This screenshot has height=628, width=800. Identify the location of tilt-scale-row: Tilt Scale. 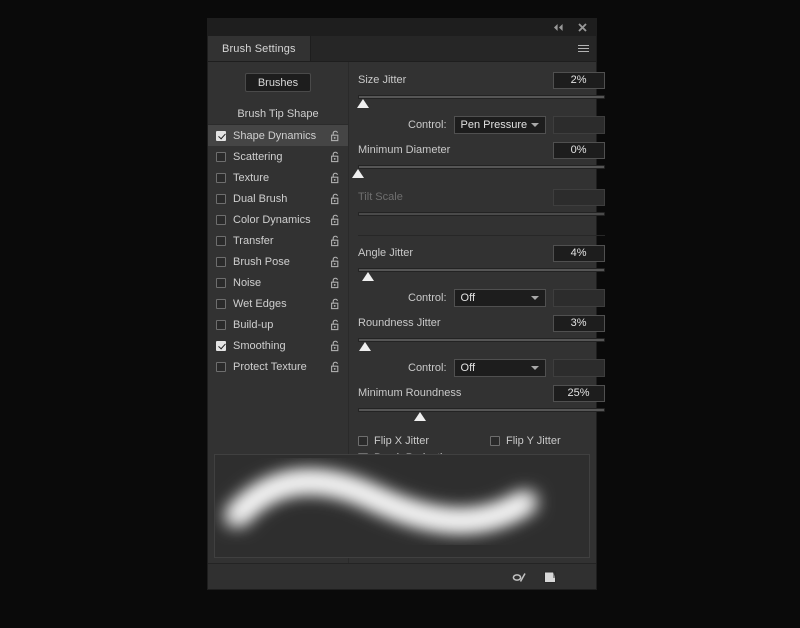
(481, 197).